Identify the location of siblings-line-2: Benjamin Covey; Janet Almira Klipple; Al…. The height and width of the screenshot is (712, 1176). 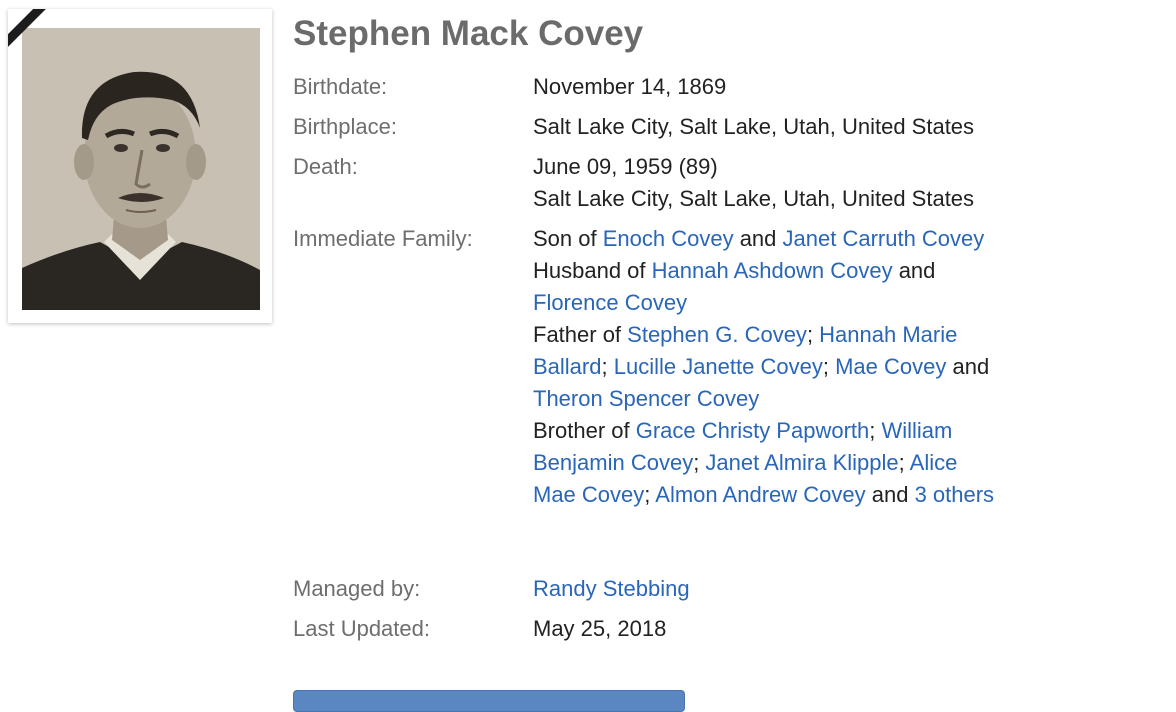
(763, 463).